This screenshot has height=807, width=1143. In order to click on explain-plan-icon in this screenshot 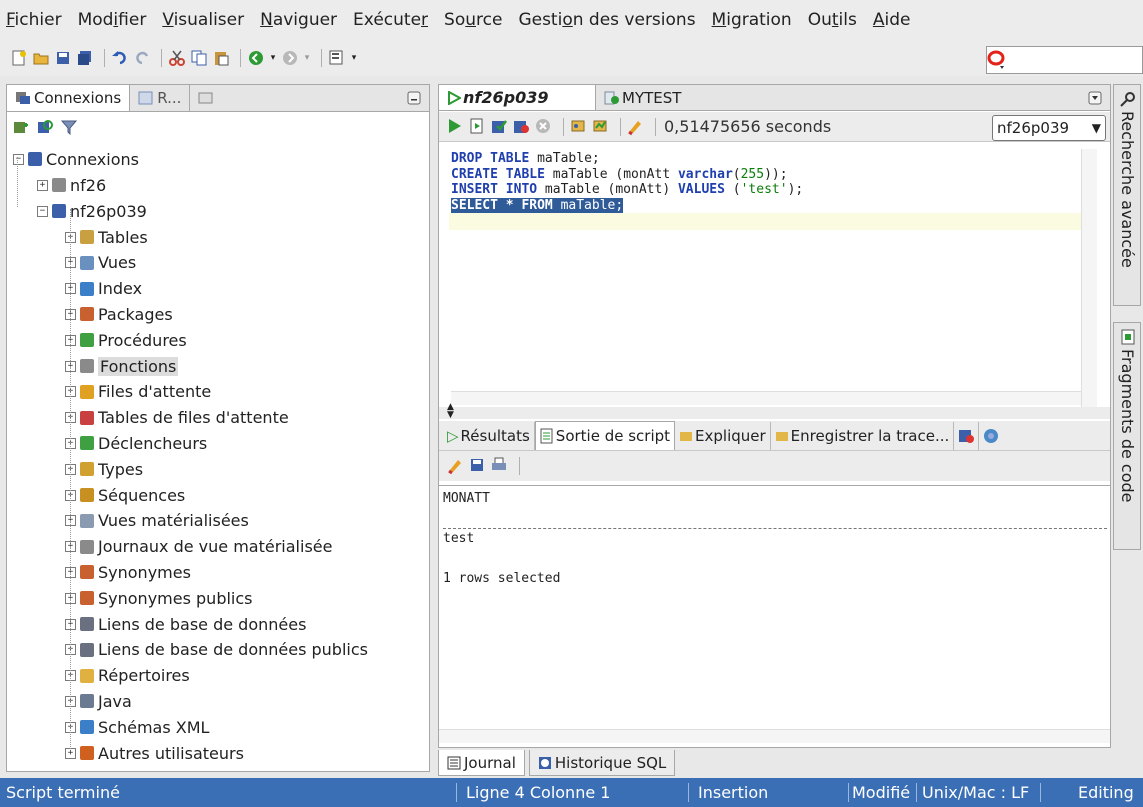, I will do `click(579, 127)`.